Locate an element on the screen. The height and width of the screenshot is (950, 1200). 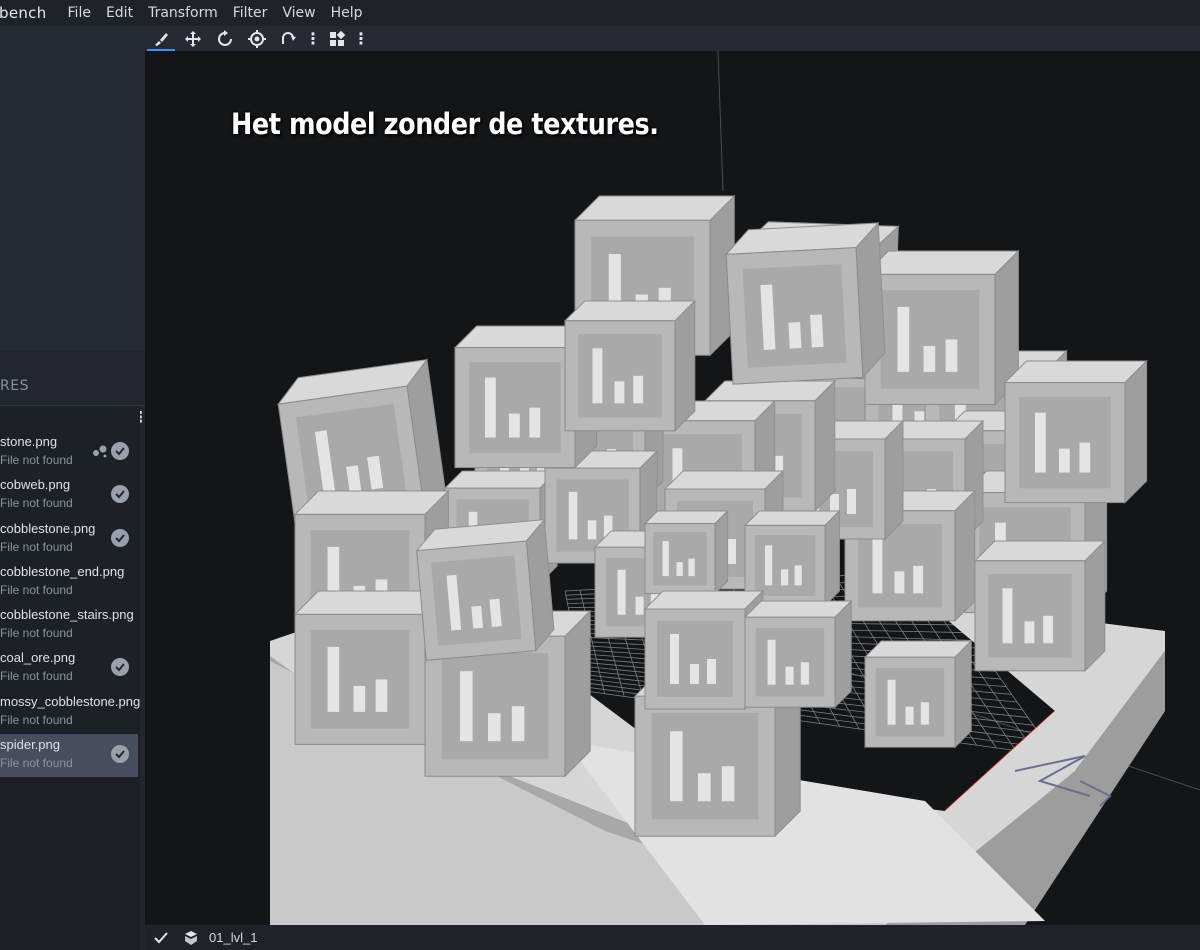
texture-name: spider.png is located at coordinates (30, 745).